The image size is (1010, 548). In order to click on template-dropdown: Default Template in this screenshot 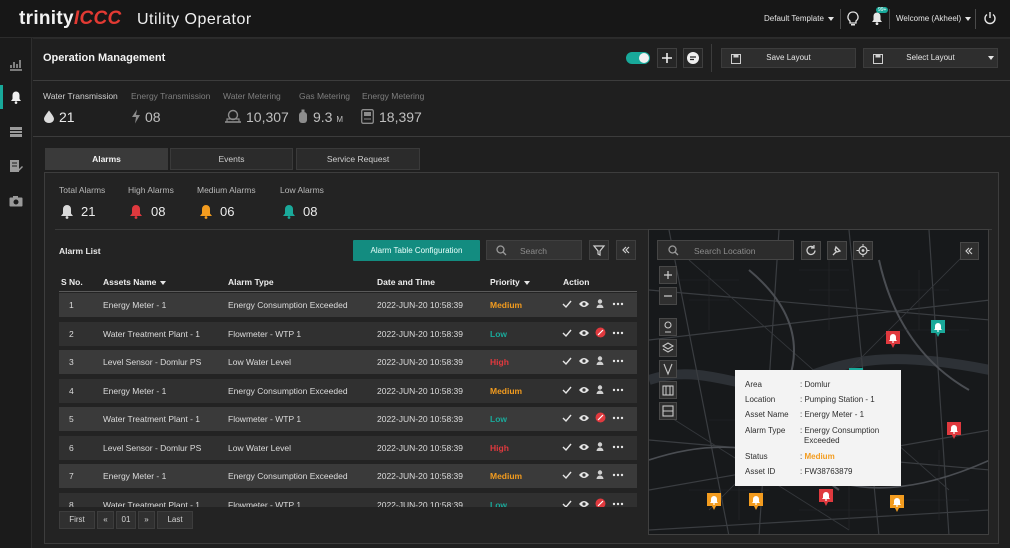, I will do `click(799, 18)`.